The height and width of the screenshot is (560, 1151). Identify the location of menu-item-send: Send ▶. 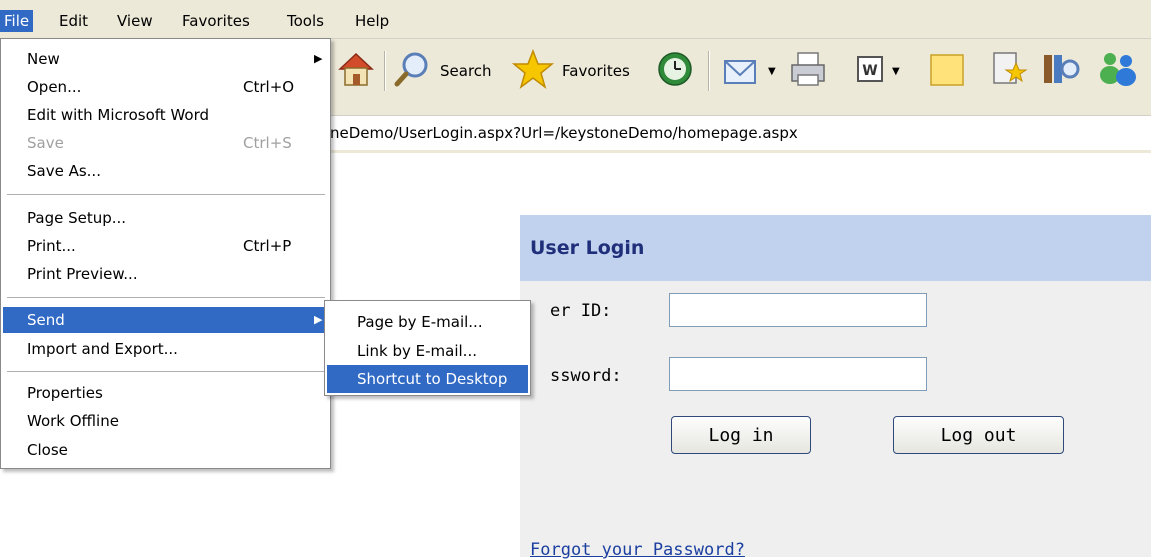
(165, 320).